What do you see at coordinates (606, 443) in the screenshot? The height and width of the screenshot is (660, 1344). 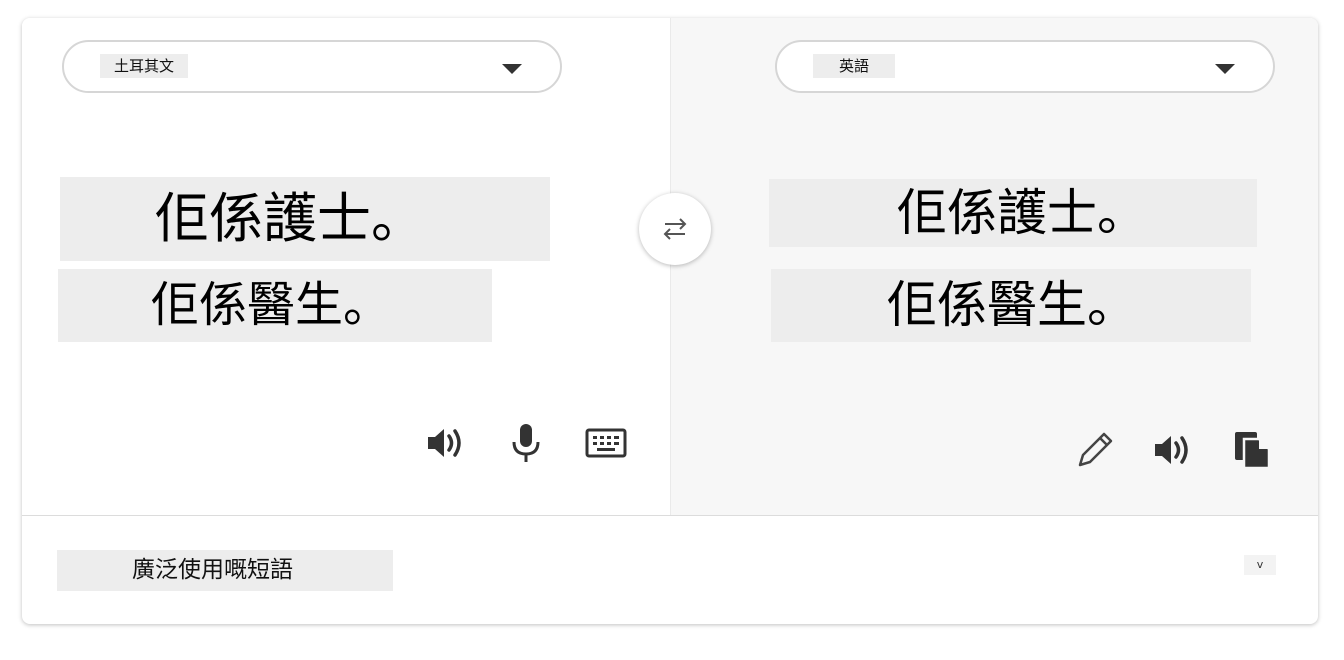 I see `keyboard-icon` at bounding box center [606, 443].